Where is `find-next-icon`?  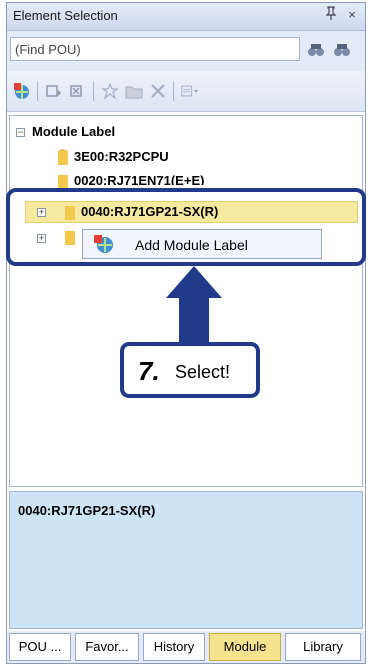
find-next-icon is located at coordinates (316, 50).